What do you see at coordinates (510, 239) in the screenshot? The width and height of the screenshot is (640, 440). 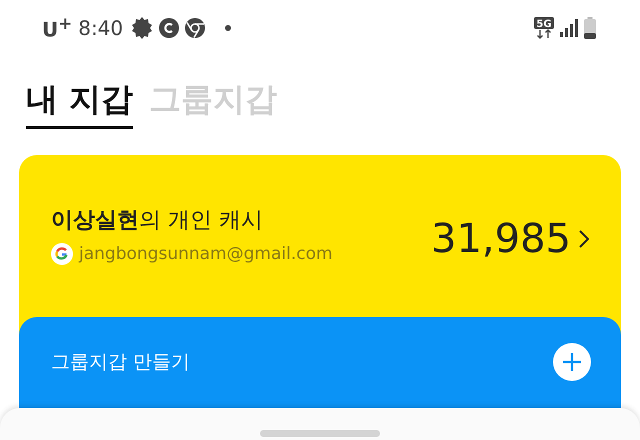 I see `balance-link: 31,985` at bounding box center [510, 239].